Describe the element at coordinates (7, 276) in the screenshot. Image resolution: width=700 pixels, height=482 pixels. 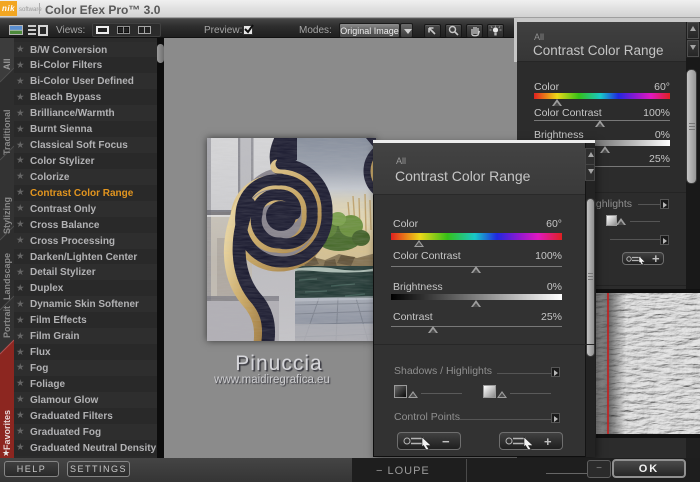
I see `svg-text: Landscape` at that location.